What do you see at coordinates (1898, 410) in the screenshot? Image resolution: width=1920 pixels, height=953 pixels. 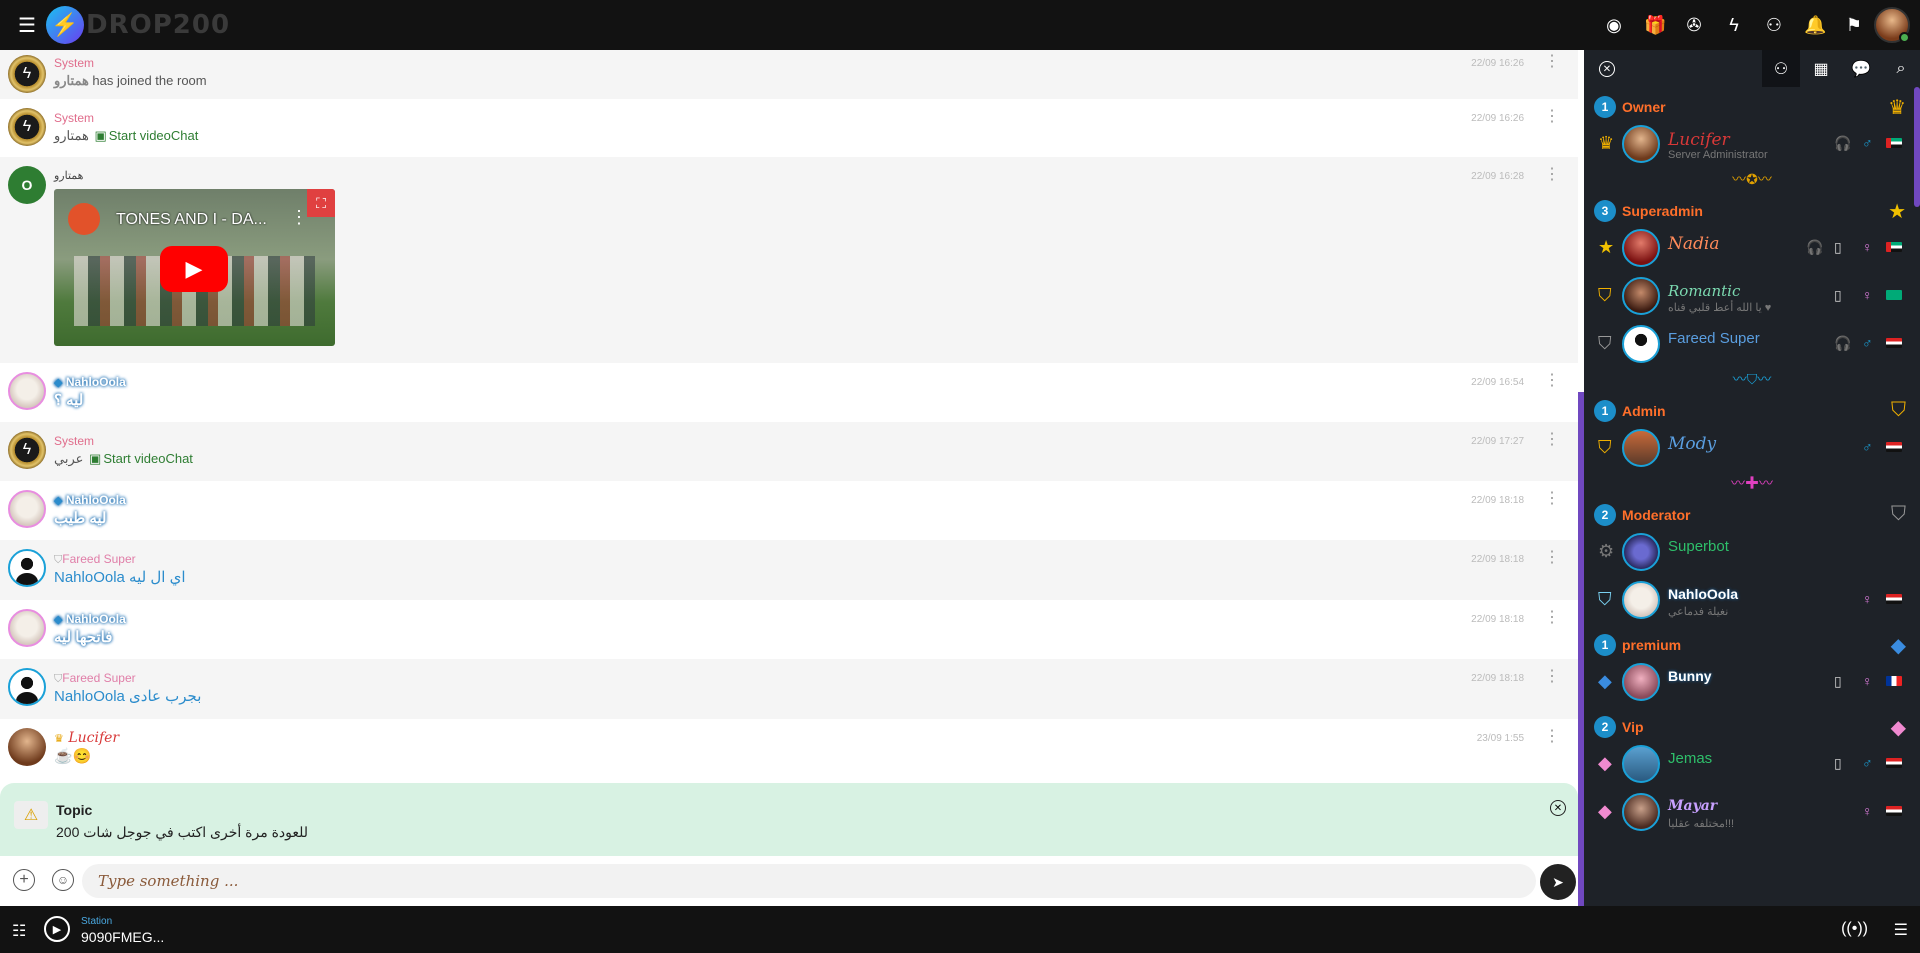 I see `shield-badge-icon: ⛉` at bounding box center [1898, 410].